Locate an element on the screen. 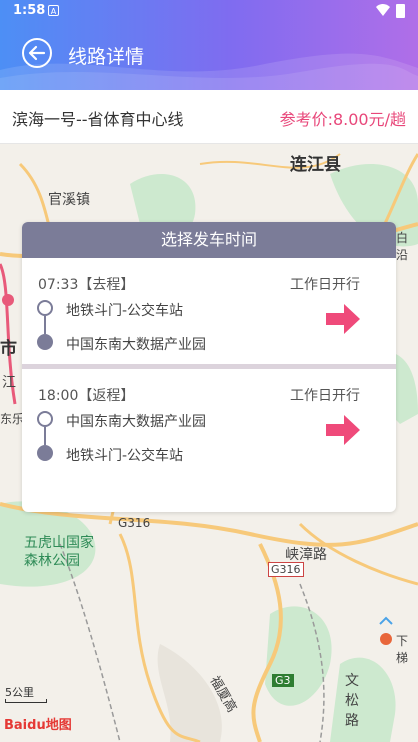 This screenshot has height=742, width=418. map-label-shi: 市 is located at coordinates (8, 349).